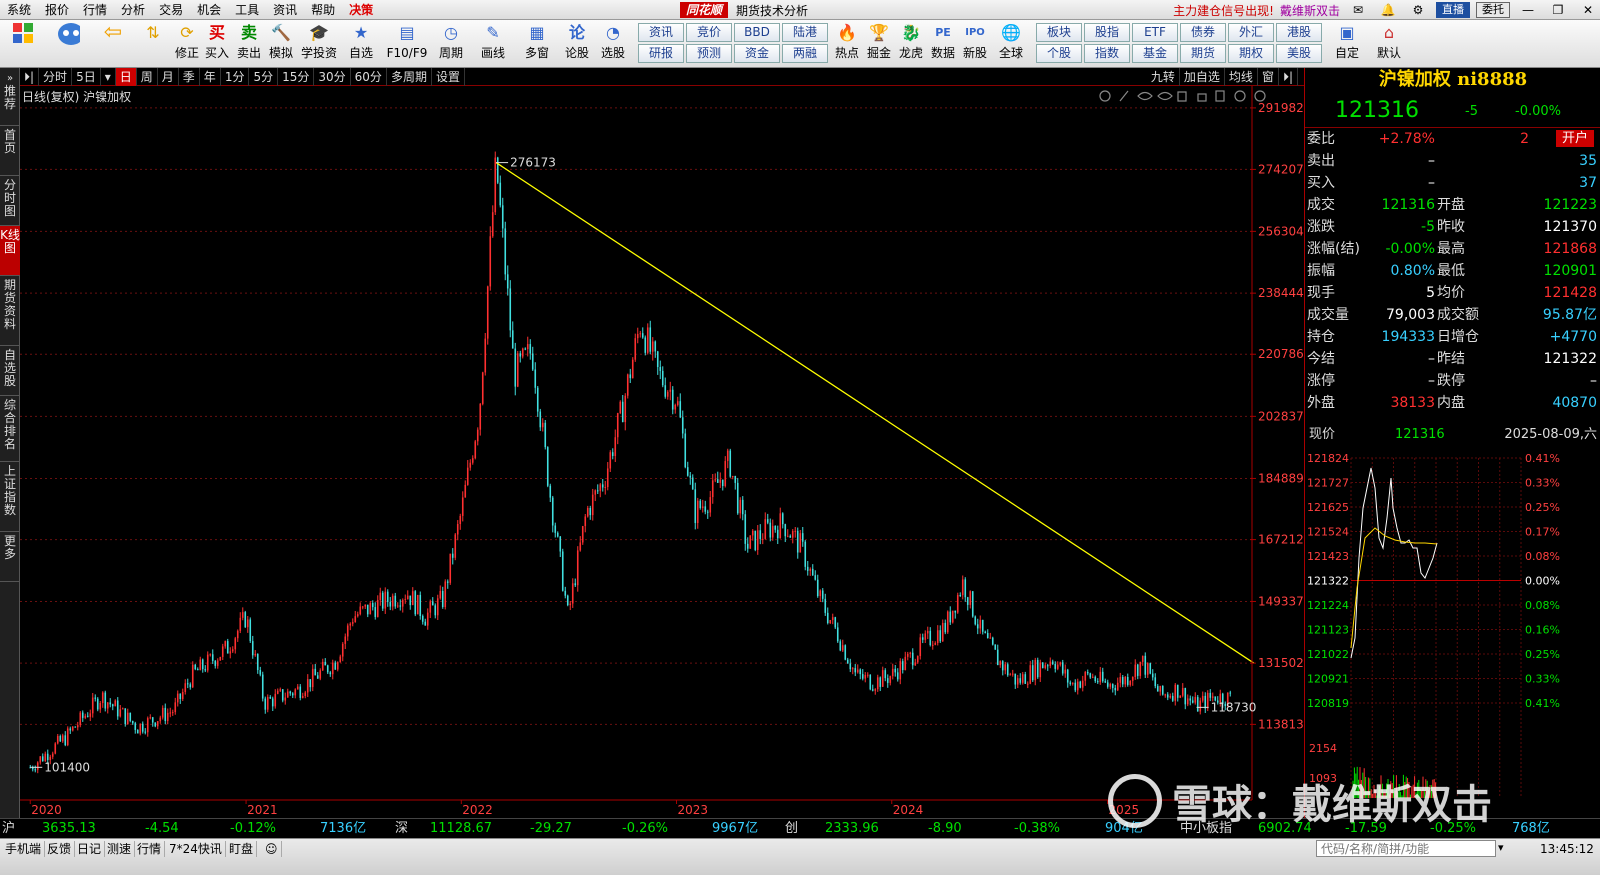  What do you see at coordinates (461, 829) in the screenshot?
I see `sz-value: 11128.67` at bounding box center [461, 829].